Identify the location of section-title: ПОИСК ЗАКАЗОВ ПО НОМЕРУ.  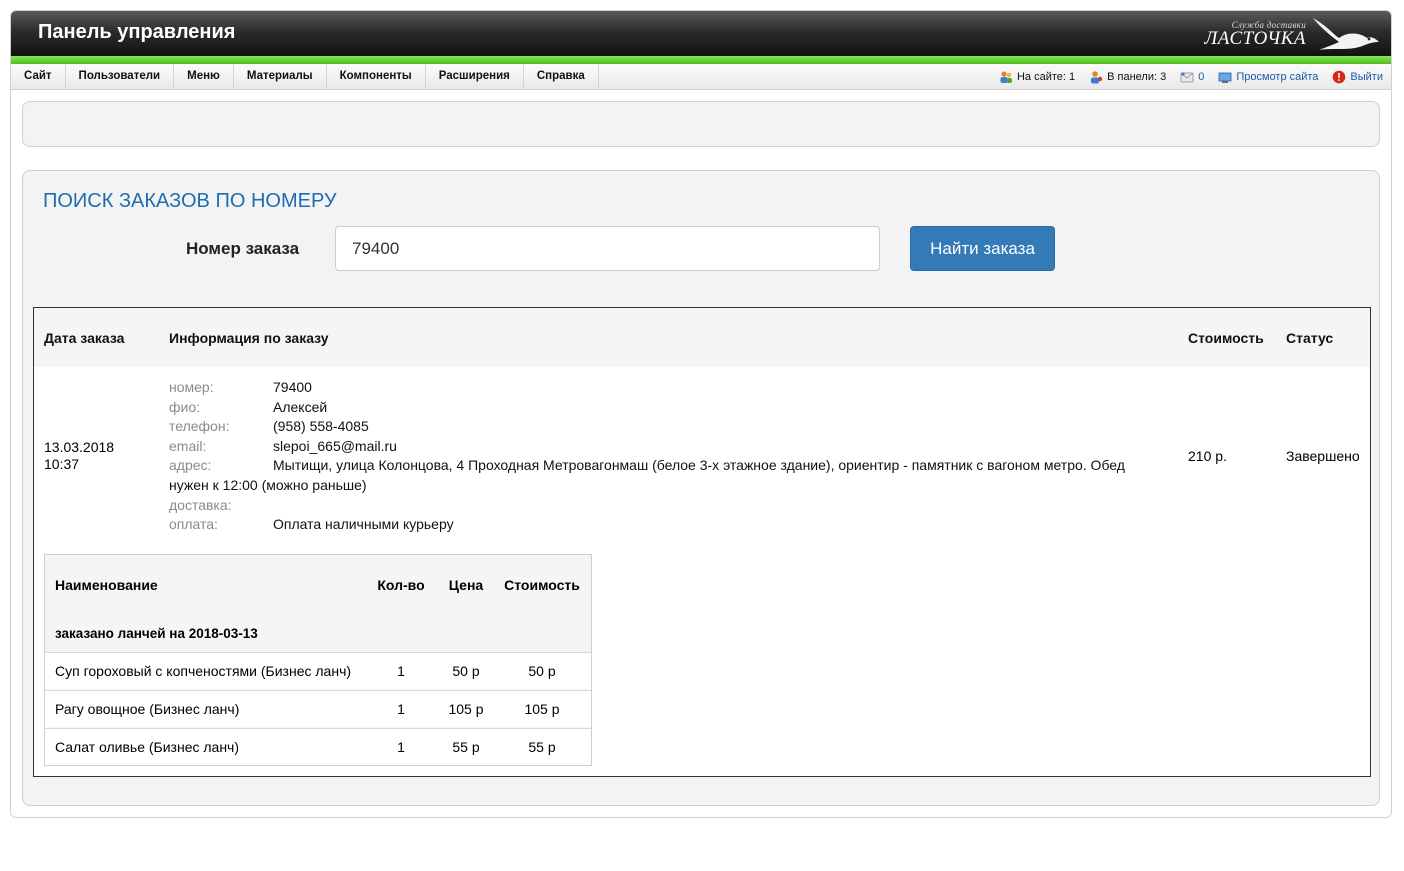
(190, 201).